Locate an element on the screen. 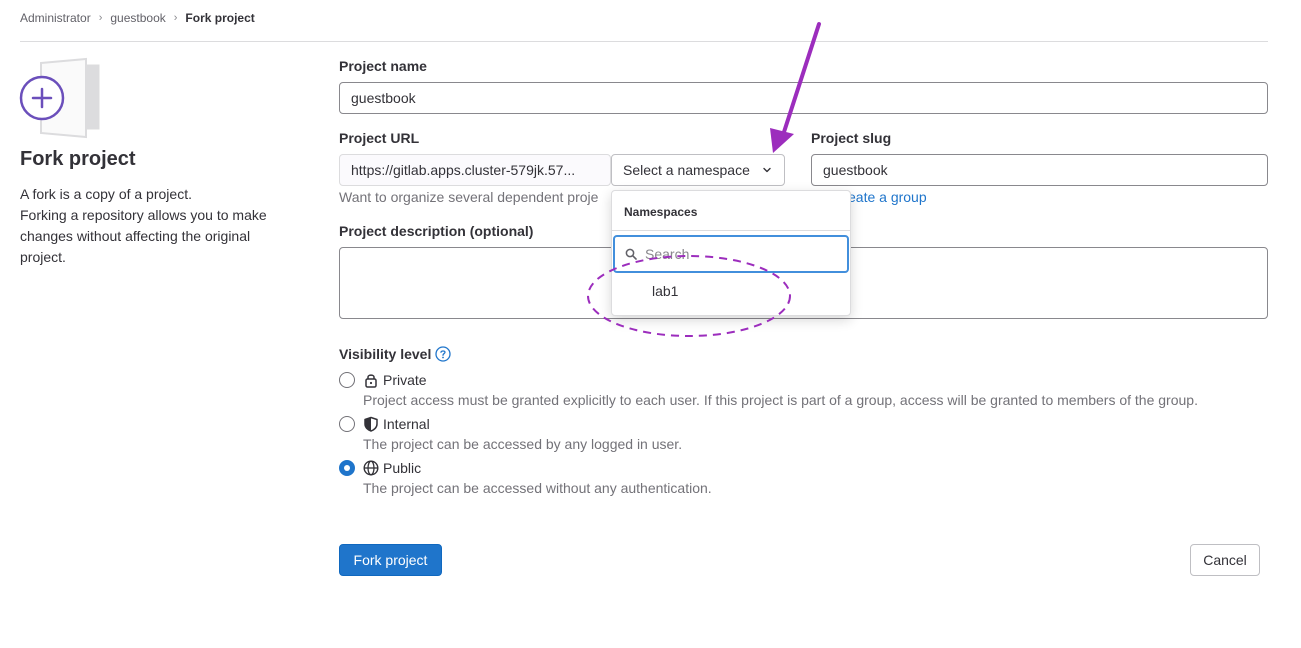 The height and width of the screenshot is (648, 1301). visibility-option-label: Public is located at coordinates (402, 468).